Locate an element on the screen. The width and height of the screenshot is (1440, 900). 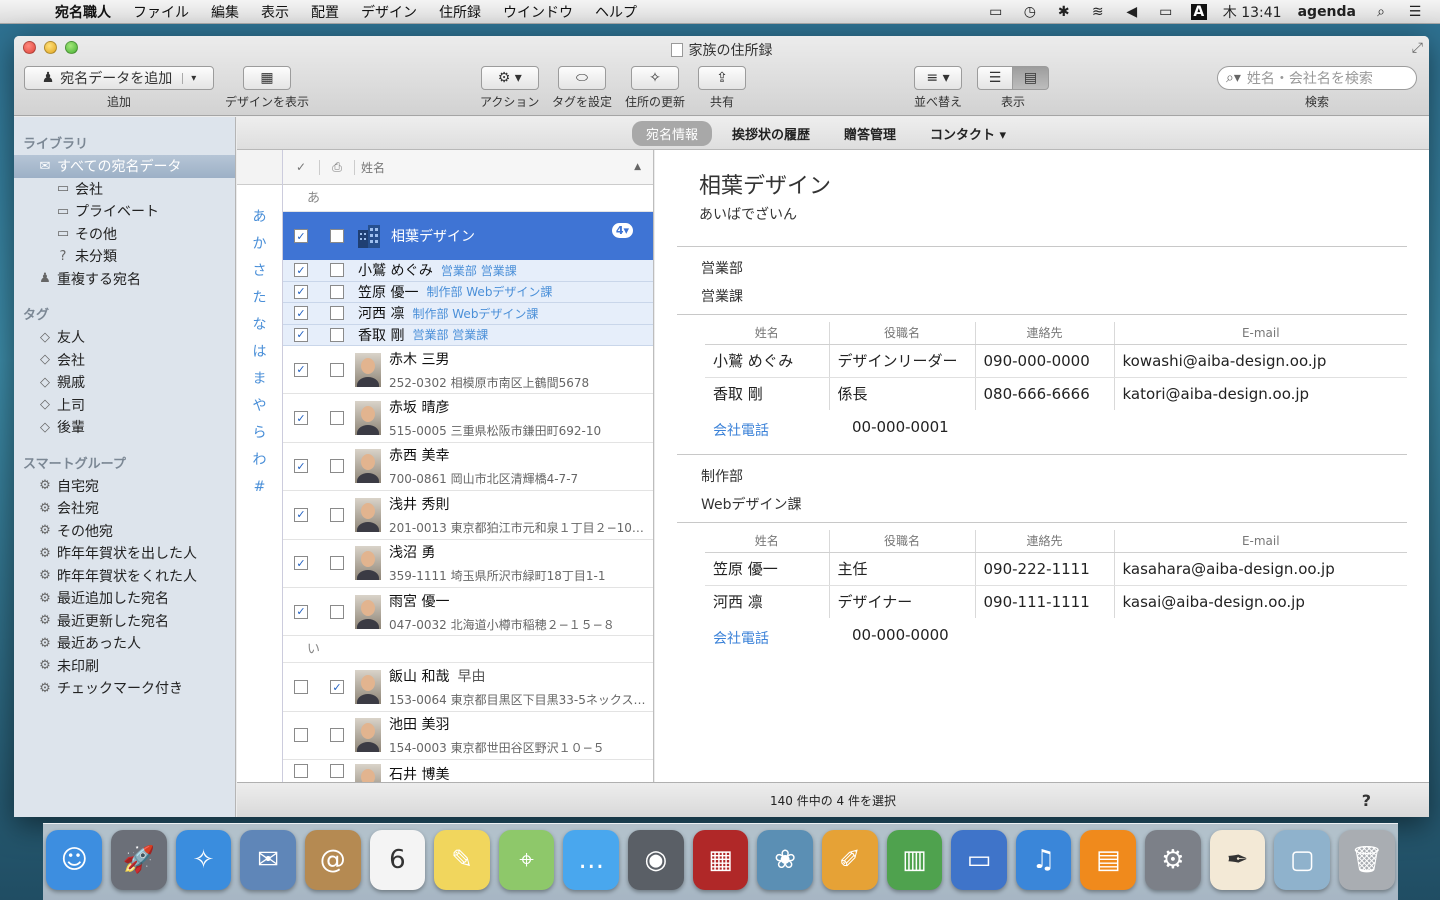
list-item: ✓ 赤西 美幸 700-0861 岡山市北区清輝橋4-7-7 is located at coordinates (468, 467).